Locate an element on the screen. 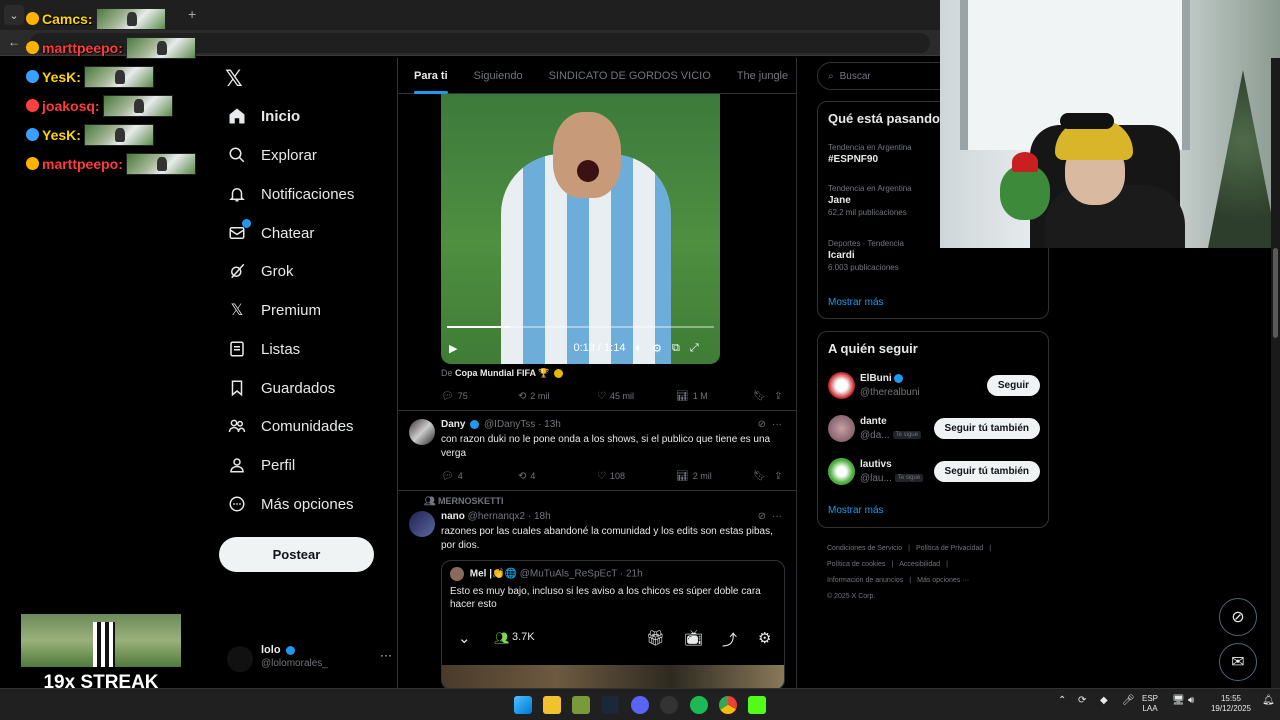 The width and height of the screenshot is (1280, 720). account-switcher: lolo @lolomorales_ ··· is located at coordinates (309, 659).